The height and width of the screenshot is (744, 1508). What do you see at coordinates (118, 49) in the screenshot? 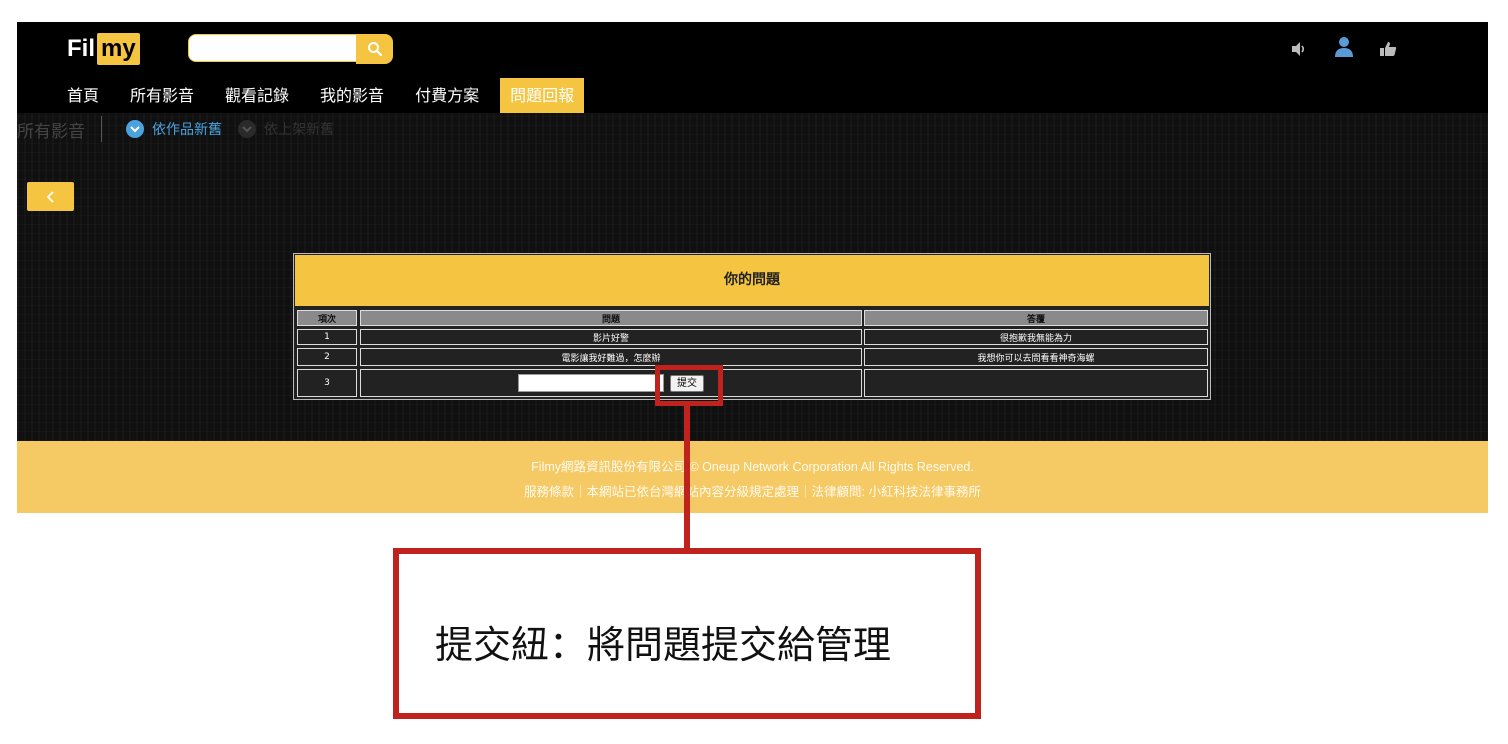
I see `logo-text-my: my` at bounding box center [118, 49].